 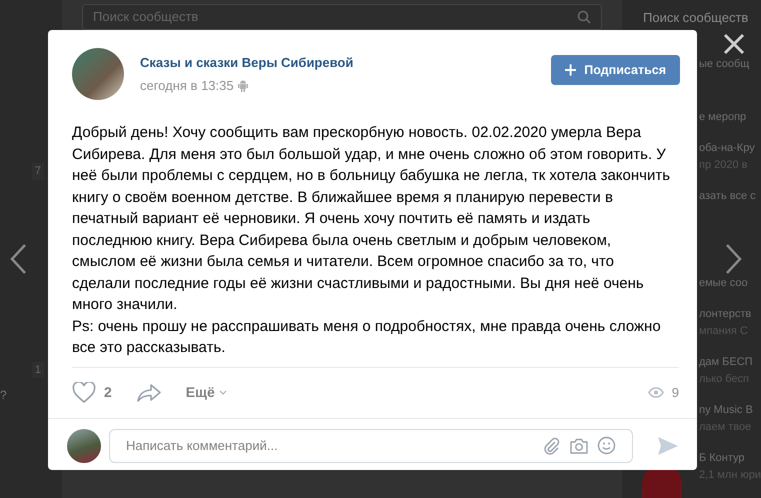 What do you see at coordinates (724, 64) in the screenshot?
I see `text-fragment: ые сообщ` at bounding box center [724, 64].